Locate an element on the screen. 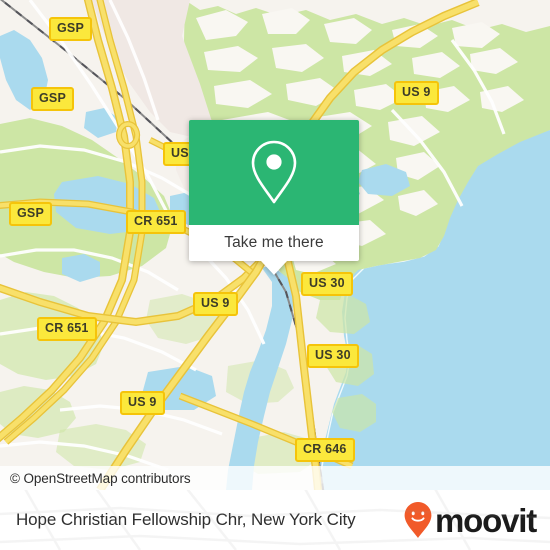 Image resolution: width=550 pixels, height=550 pixels. map-attribution: © OpenStreetMap contributors is located at coordinates (275, 478).